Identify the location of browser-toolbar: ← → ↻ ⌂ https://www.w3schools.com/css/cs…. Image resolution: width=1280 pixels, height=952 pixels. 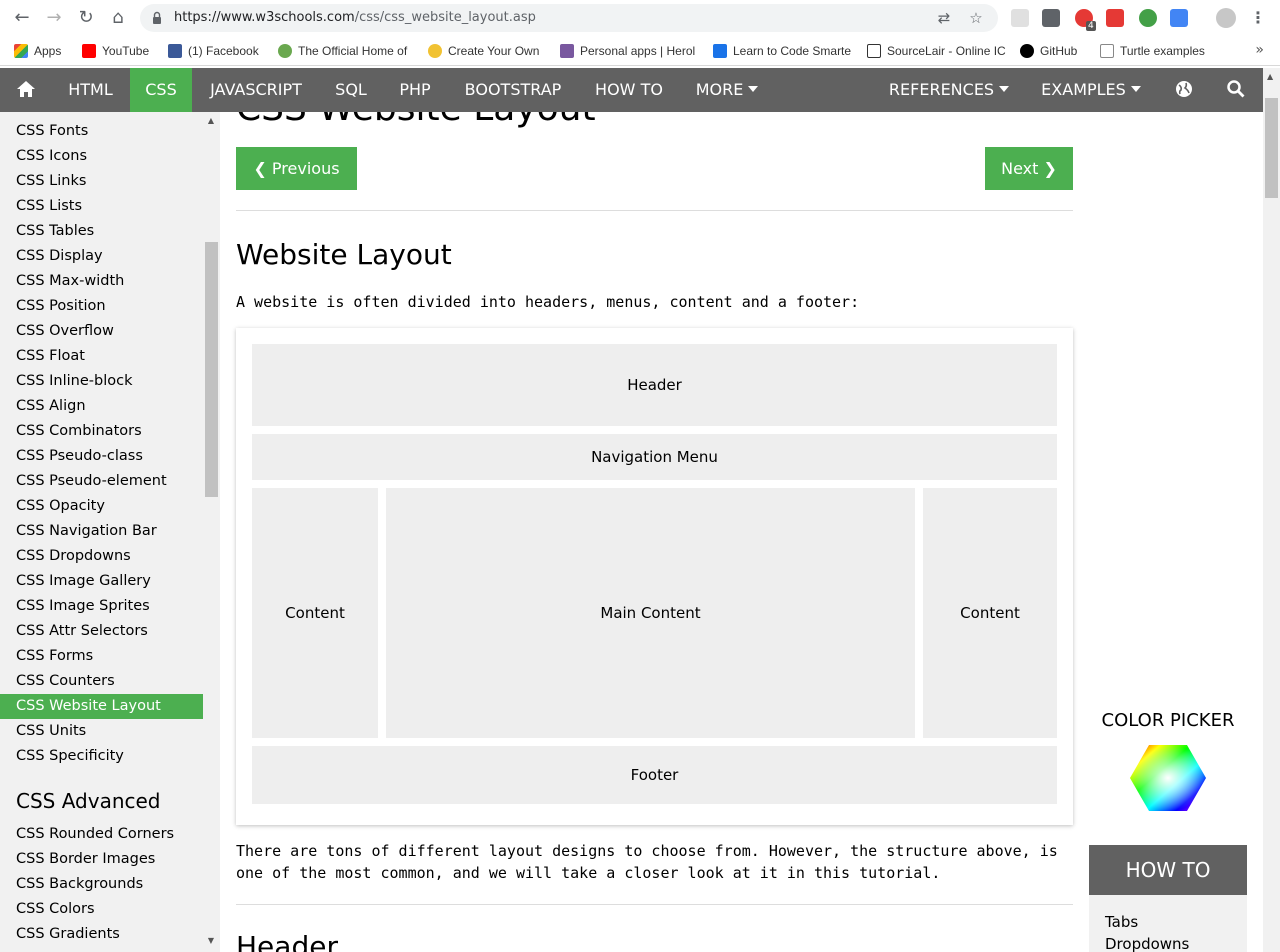
(640, 18).